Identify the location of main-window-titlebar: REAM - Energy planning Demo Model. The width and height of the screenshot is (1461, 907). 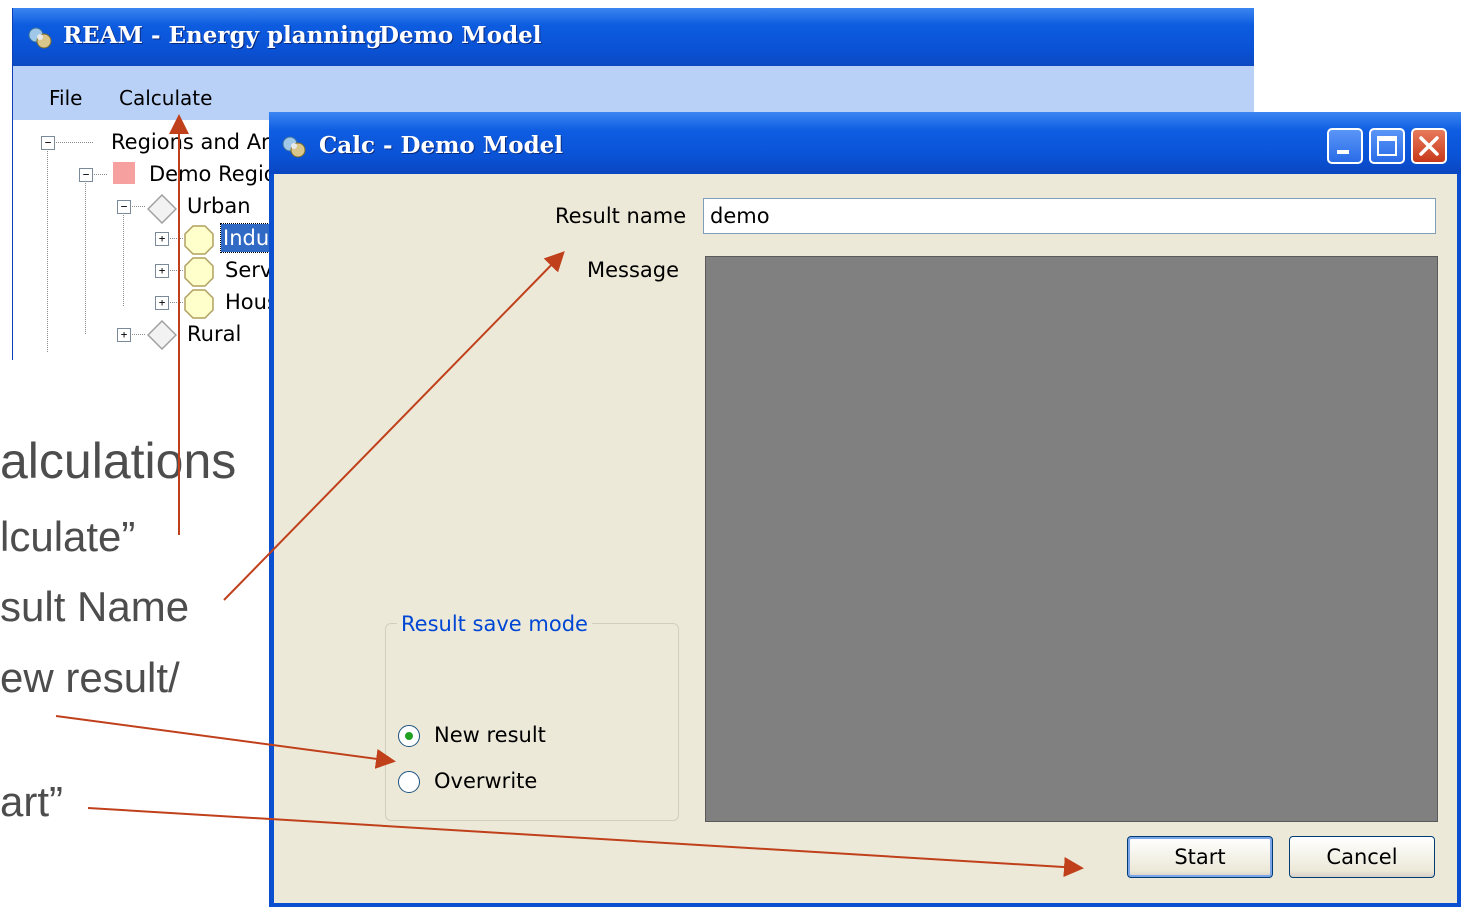
(633, 37).